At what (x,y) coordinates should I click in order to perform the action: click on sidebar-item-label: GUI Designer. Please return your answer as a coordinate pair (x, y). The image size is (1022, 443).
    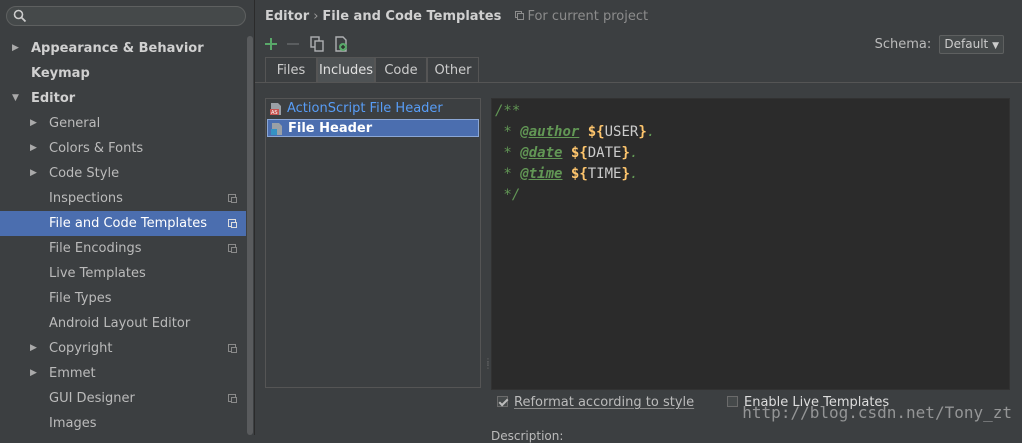
    Looking at the image, I should click on (92, 398).